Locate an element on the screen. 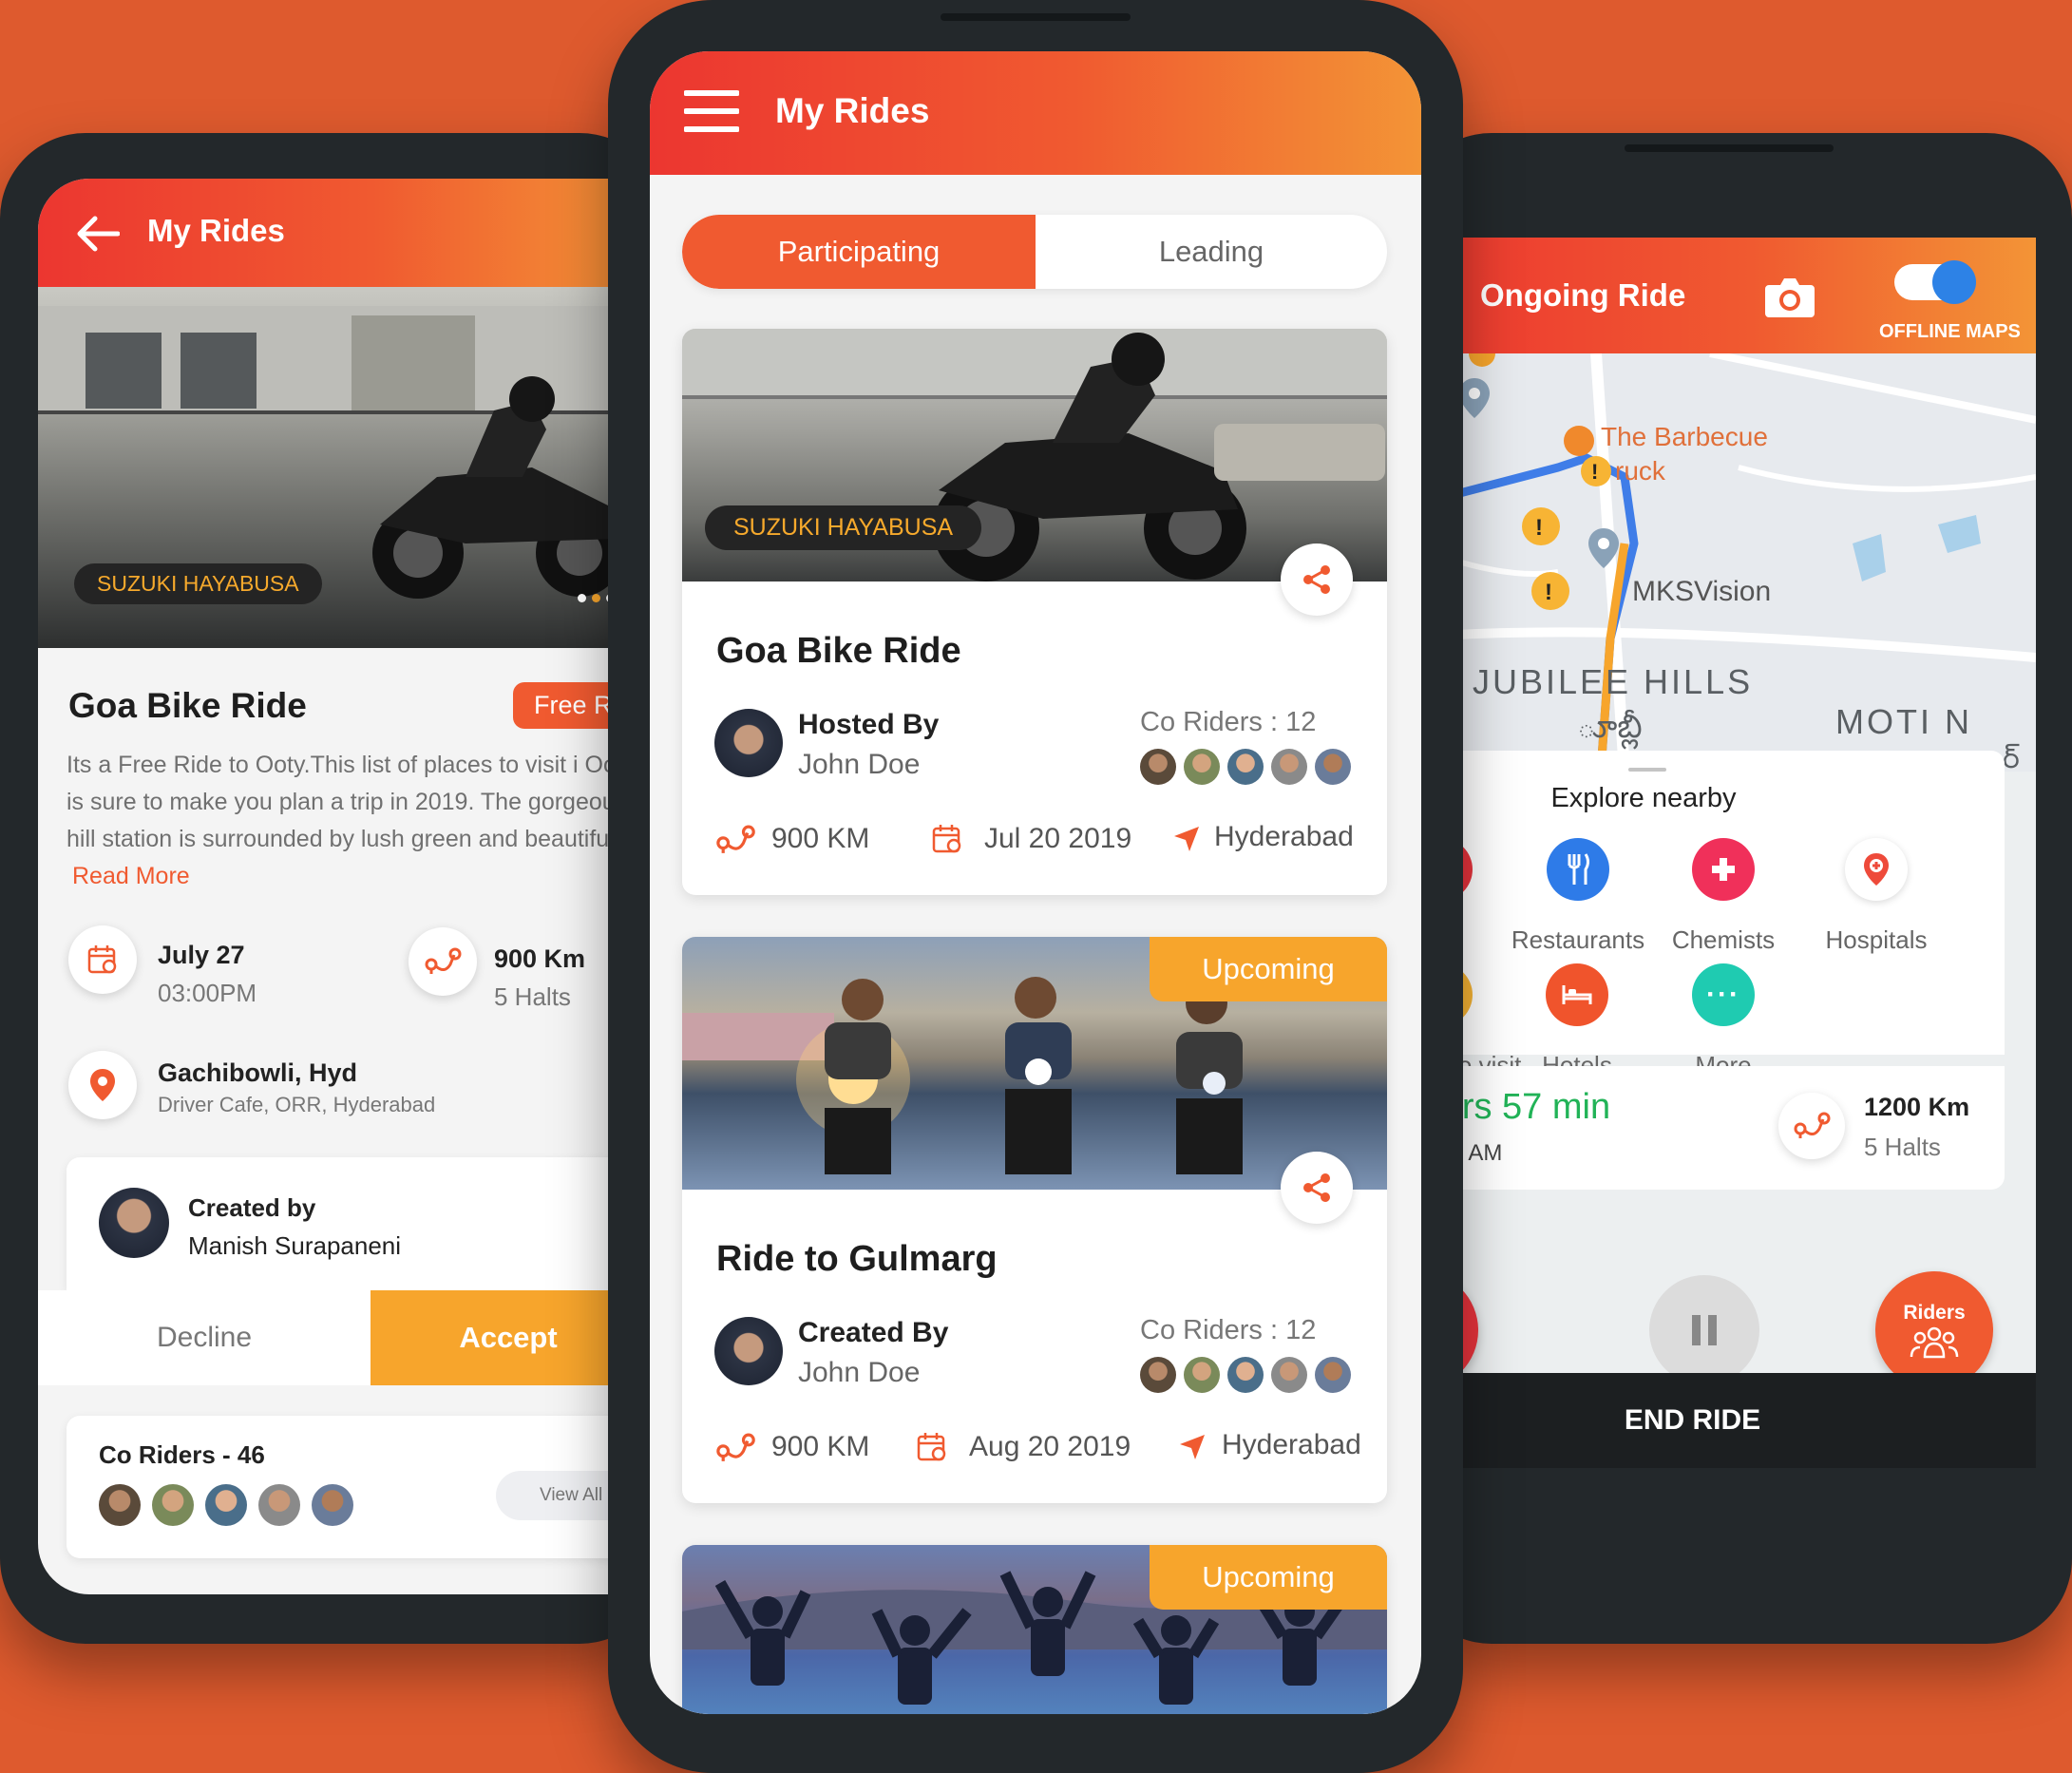  explore-item-restaurants: Restaurants is located at coordinates (1578, 896).